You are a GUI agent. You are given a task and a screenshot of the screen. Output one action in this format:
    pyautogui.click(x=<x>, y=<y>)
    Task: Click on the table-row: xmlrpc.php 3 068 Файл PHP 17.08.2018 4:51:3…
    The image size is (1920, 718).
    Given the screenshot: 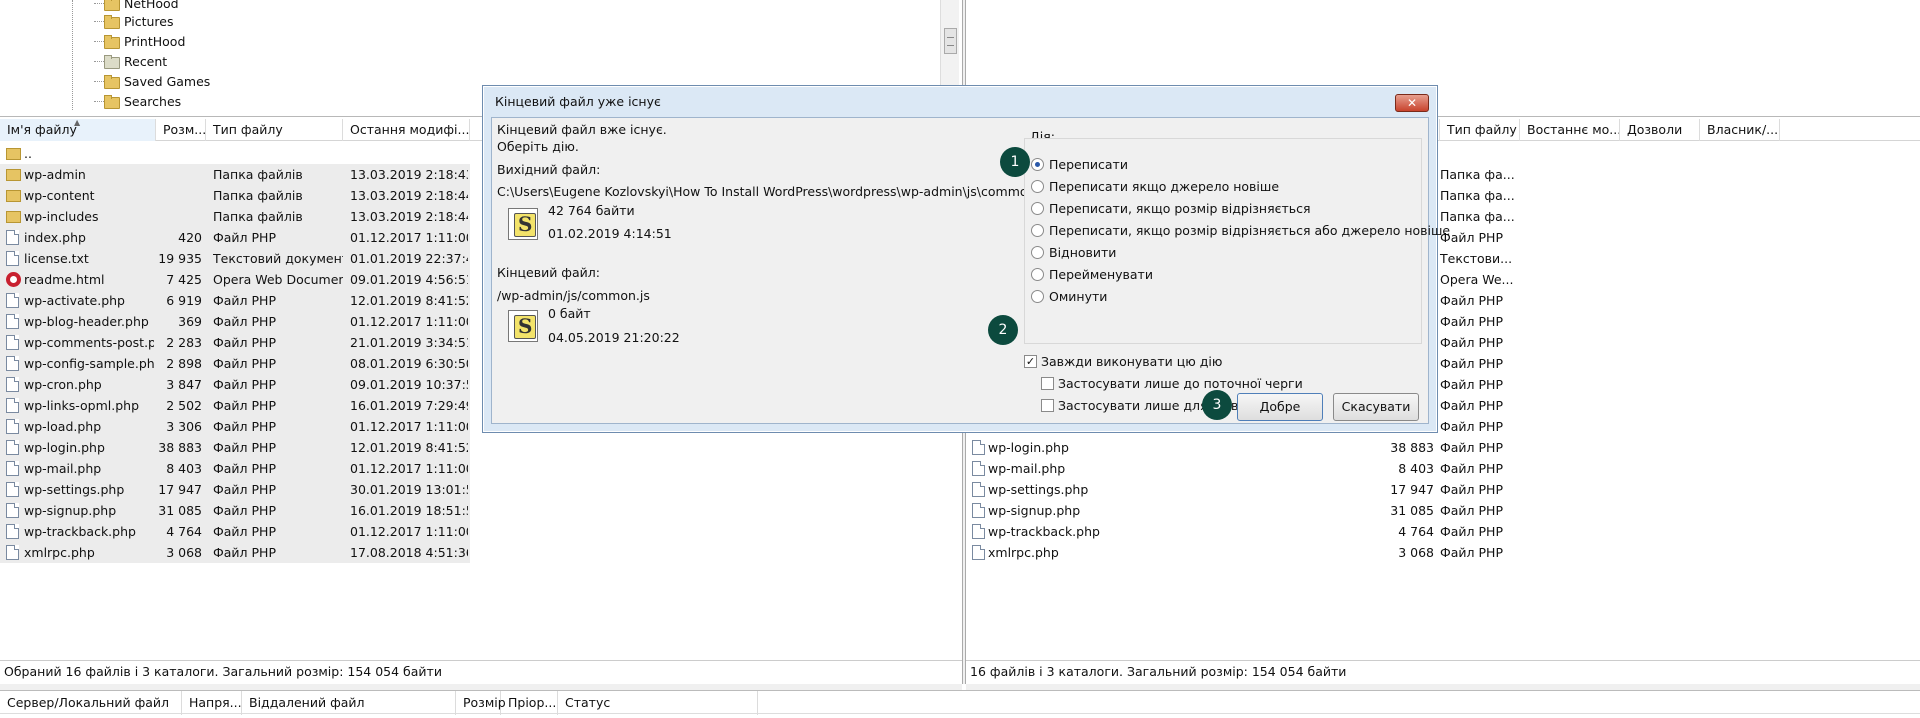 What is the action you would take?
    pyautogui.click(x=235, y=552)
    